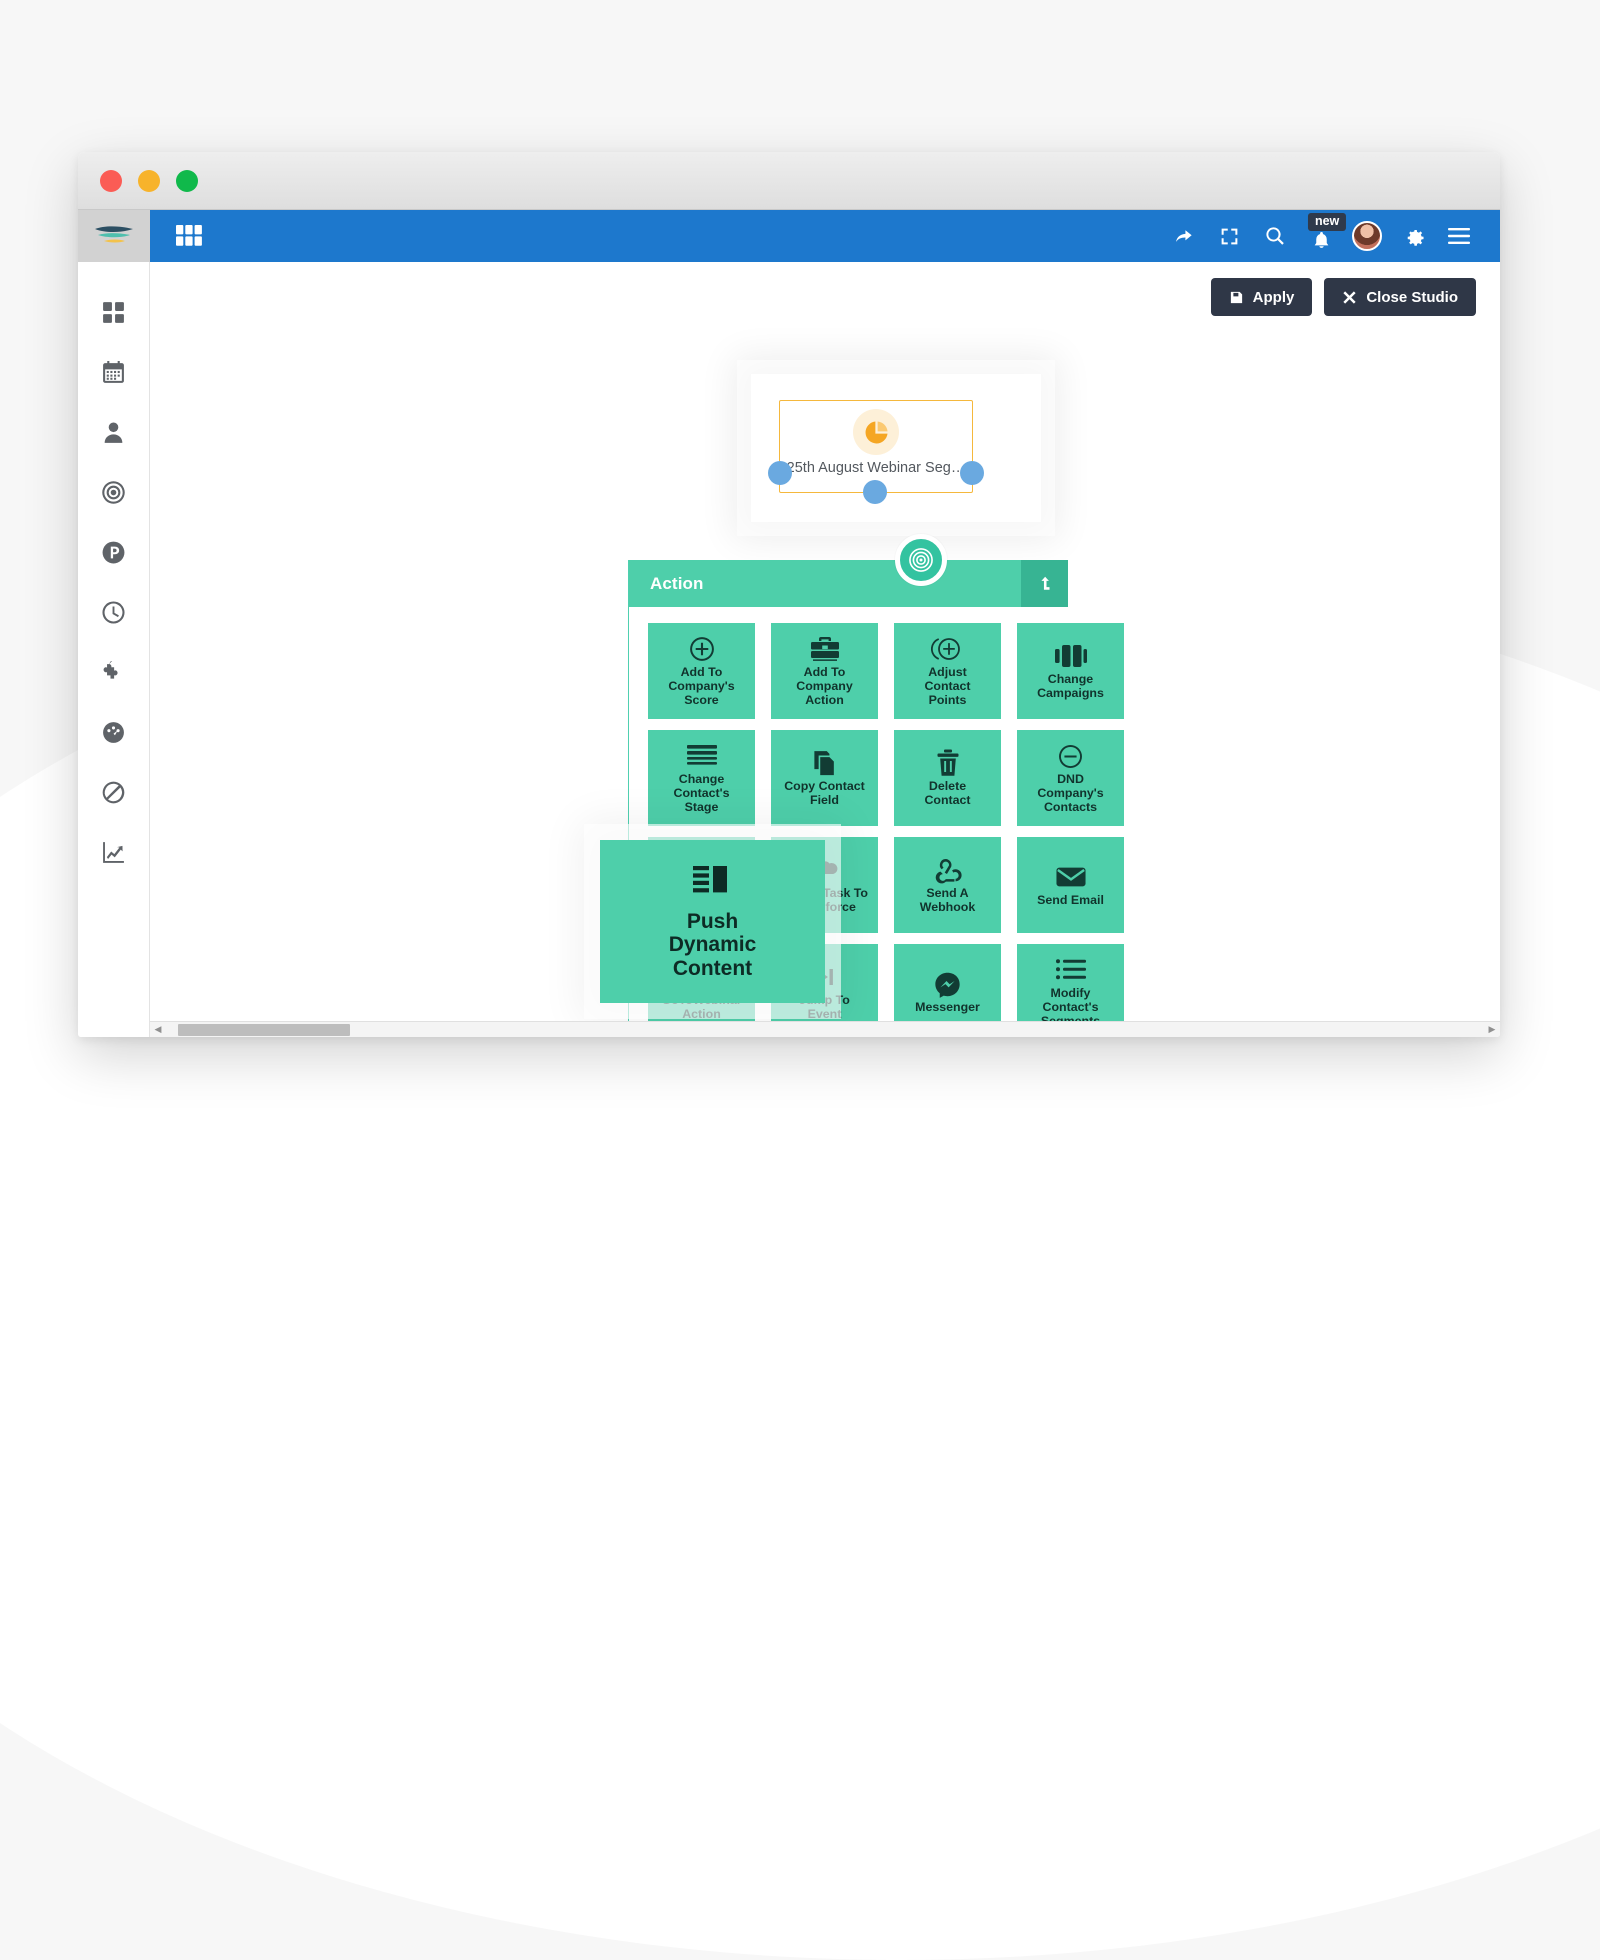 The height and width of the screenshot is (1960, 1600). I want to click on close-window-button, so click(111, 181).